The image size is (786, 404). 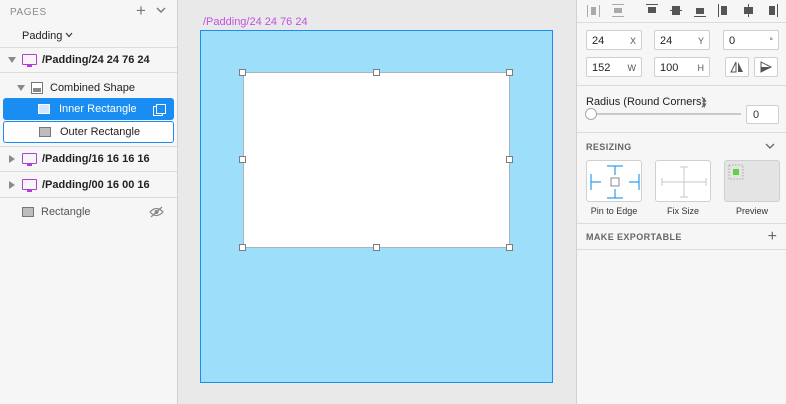 What do you see at coordinates (37, 88) in the screenshot?
I see `combined-shape-icon` at bounding box center [37, 88].